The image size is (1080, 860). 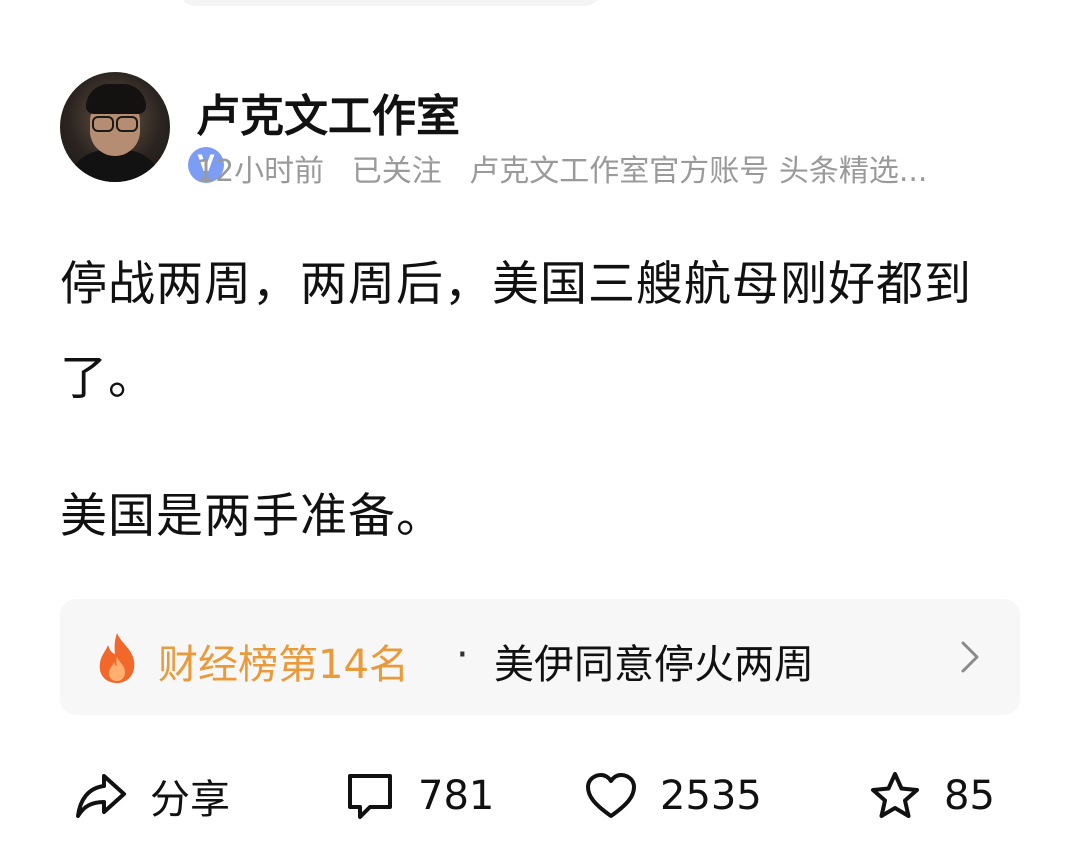 What do you see at coordinates (115, 127) in the screenshot?
I see `avatar` at bounding box center [115, 127].